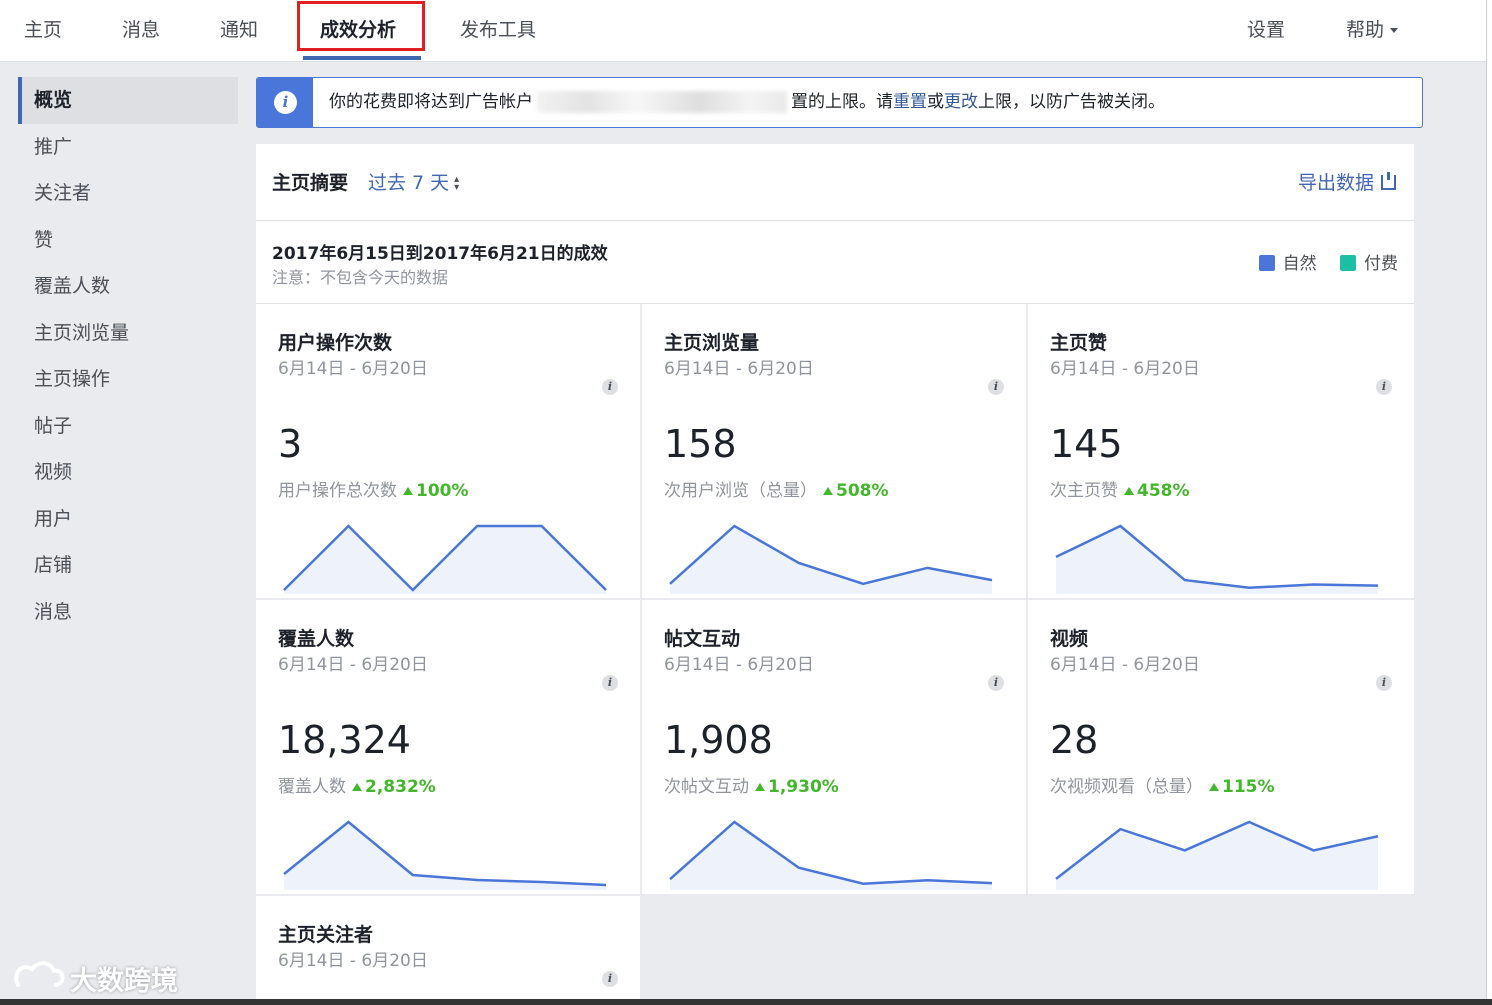 The width and height of the screenshot is (1492, 1005). Describe the element at coordinates (702, 639) in the screenshot. I see `card-title: 帖文互动` at that location.